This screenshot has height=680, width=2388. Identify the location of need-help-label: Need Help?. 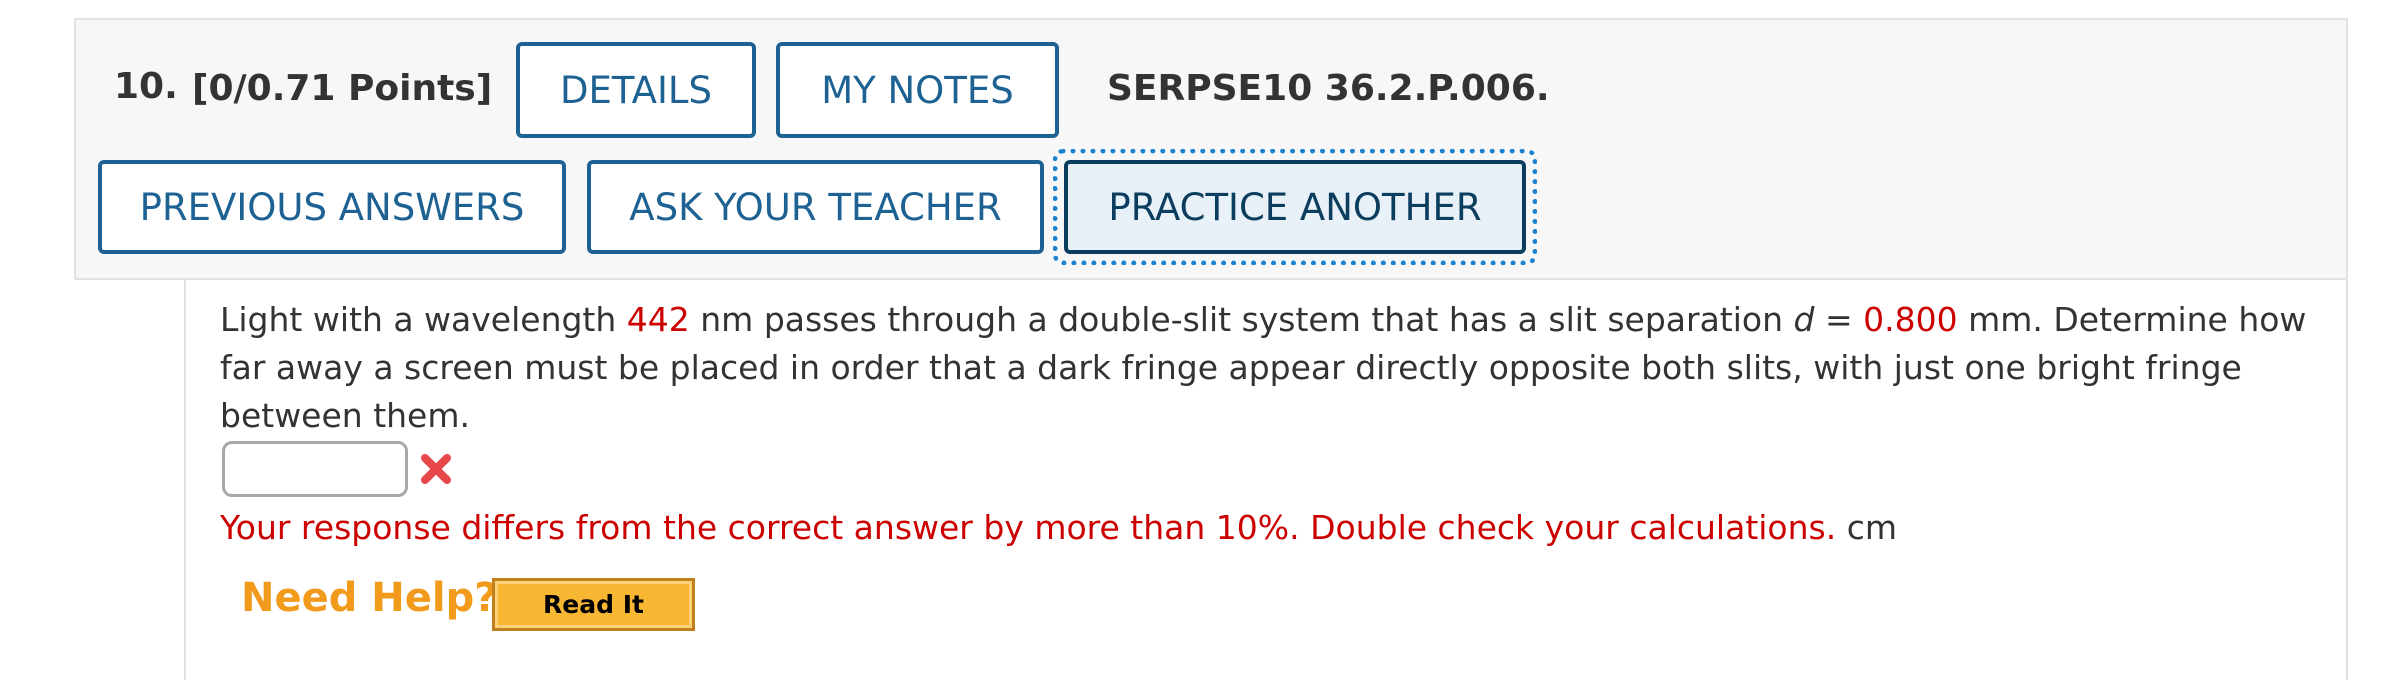
(369, 598).